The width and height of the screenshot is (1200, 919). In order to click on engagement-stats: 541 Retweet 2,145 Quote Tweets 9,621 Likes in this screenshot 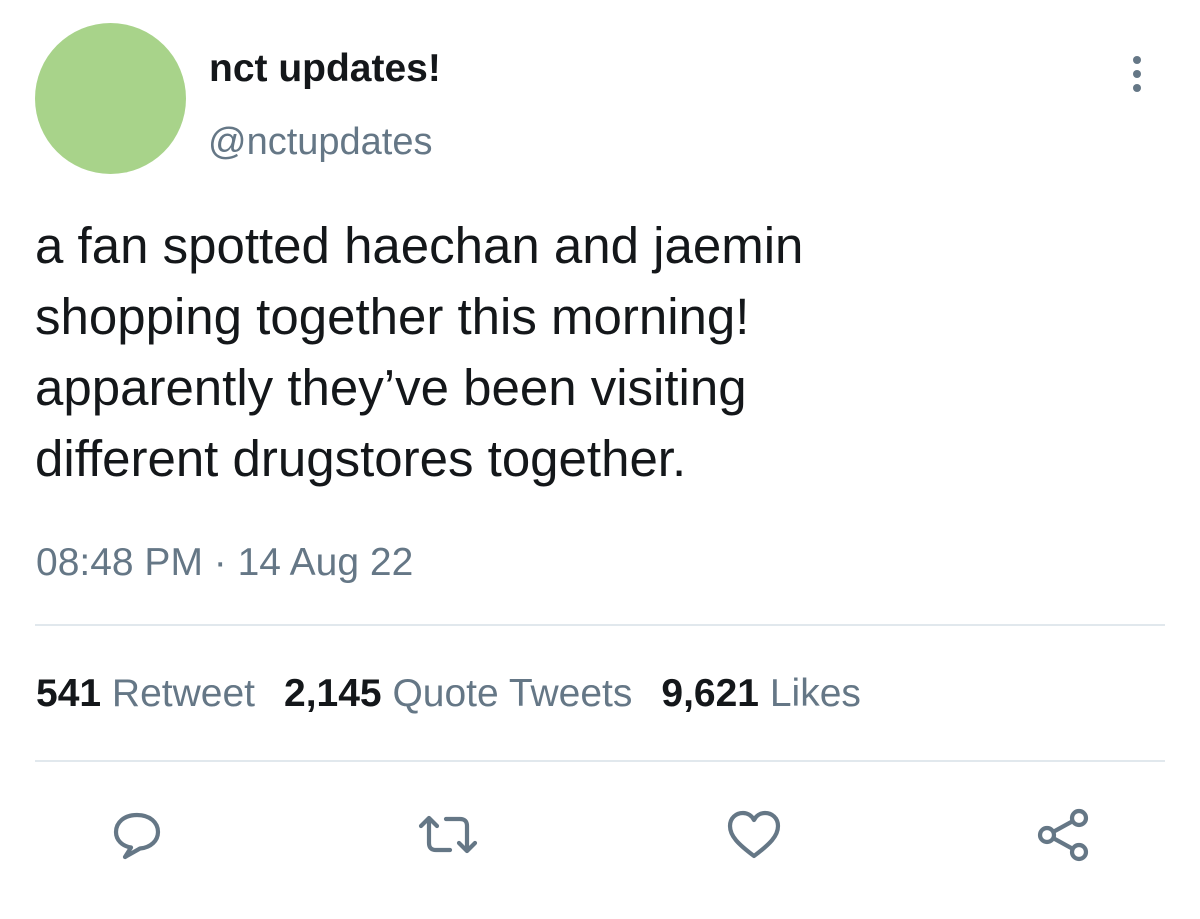, I will do `click(463, 694)`.